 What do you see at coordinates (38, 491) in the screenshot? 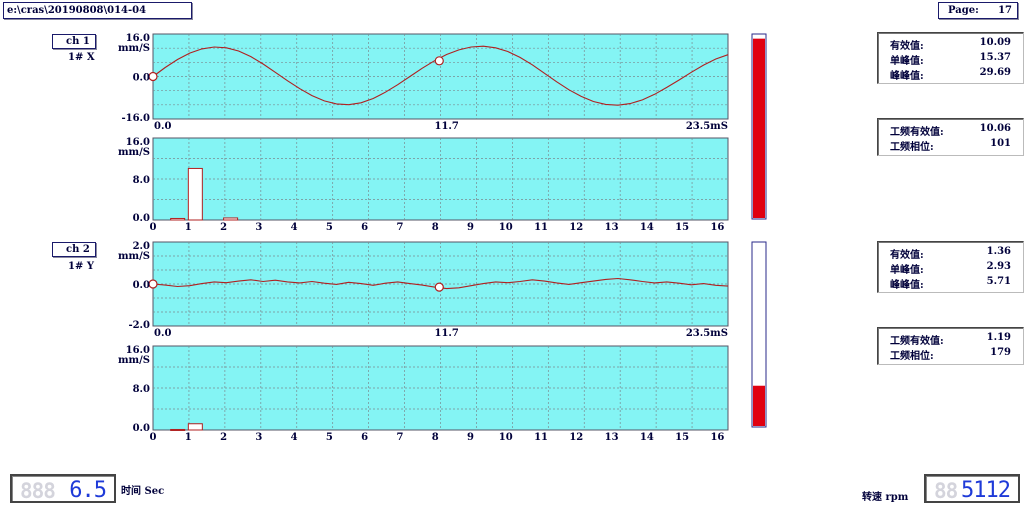
I see `time-display-ghost: 888` at bounding box center [38, 491].